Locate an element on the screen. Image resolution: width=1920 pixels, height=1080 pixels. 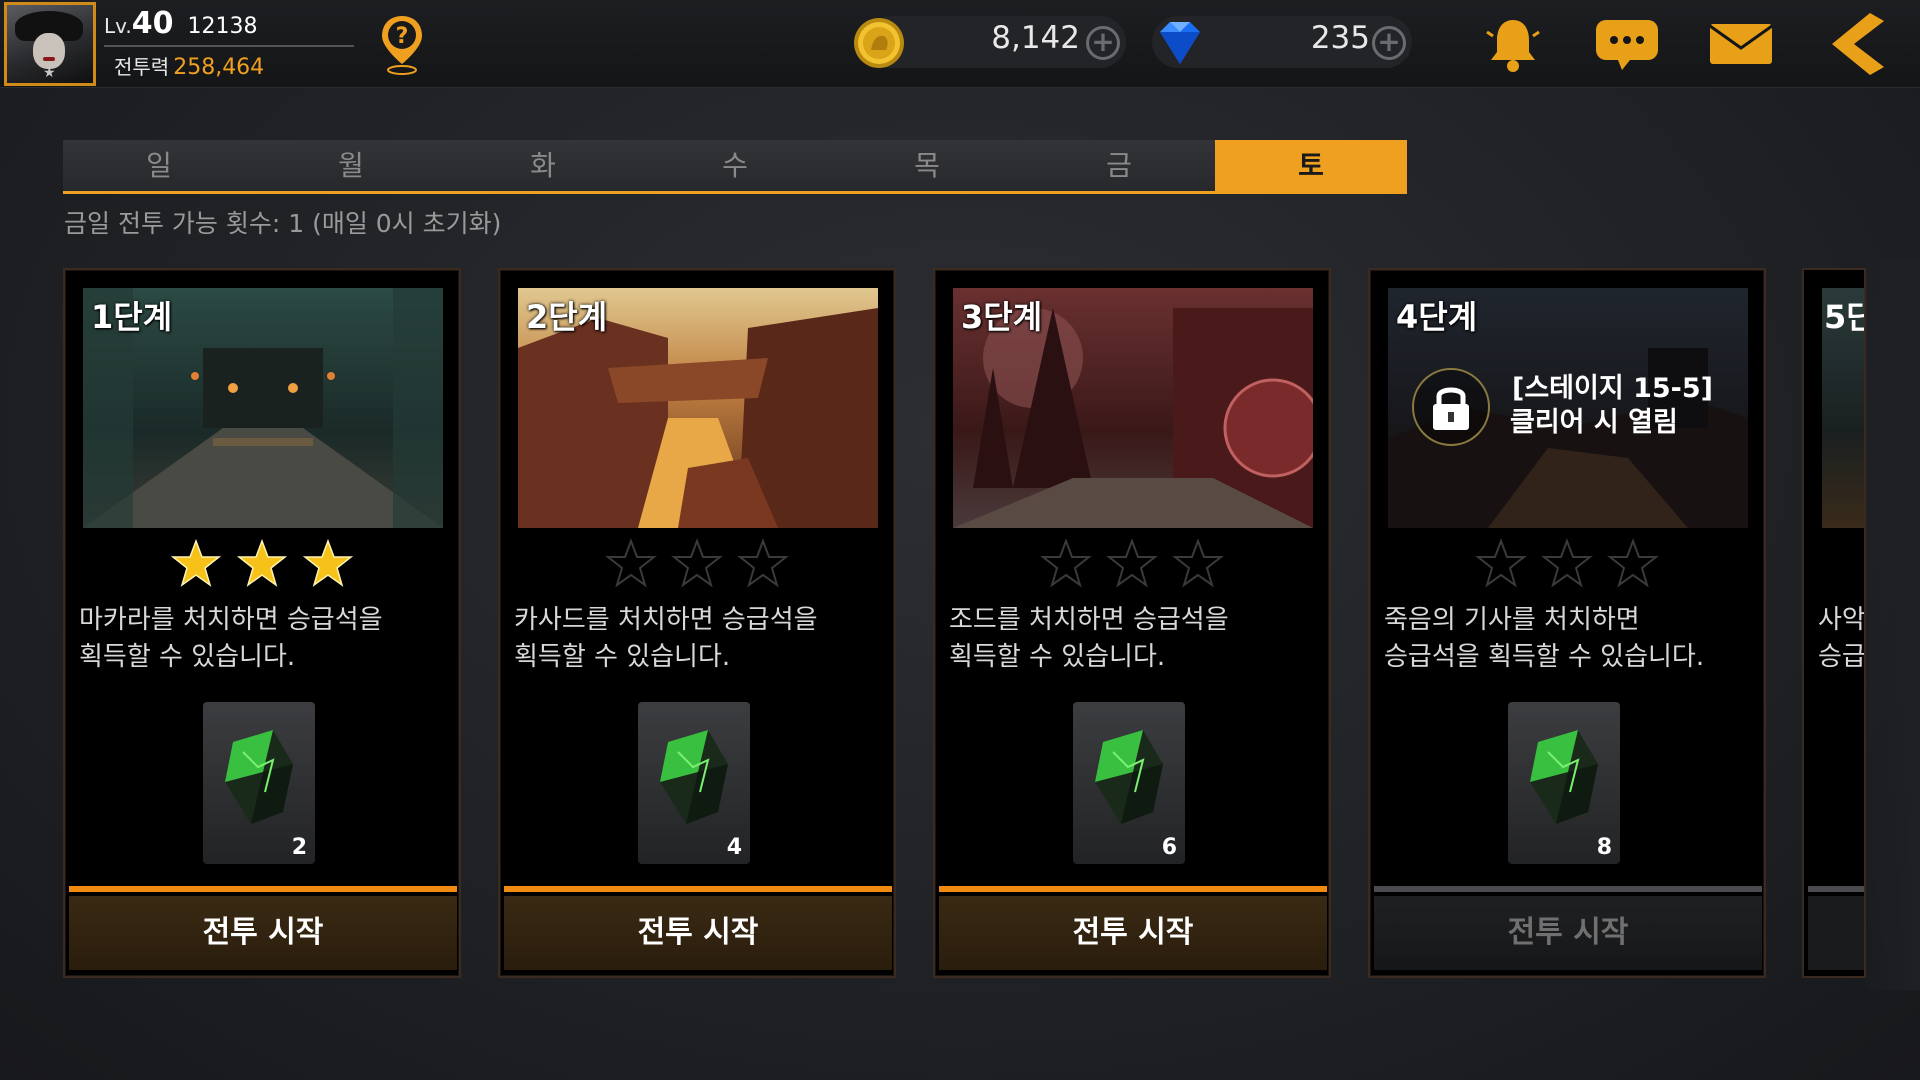
stage-4-description: 죽음의 기사를 처치하면 승급석을 획득할 수 있습니다. is located at coordinates (1544, 638).